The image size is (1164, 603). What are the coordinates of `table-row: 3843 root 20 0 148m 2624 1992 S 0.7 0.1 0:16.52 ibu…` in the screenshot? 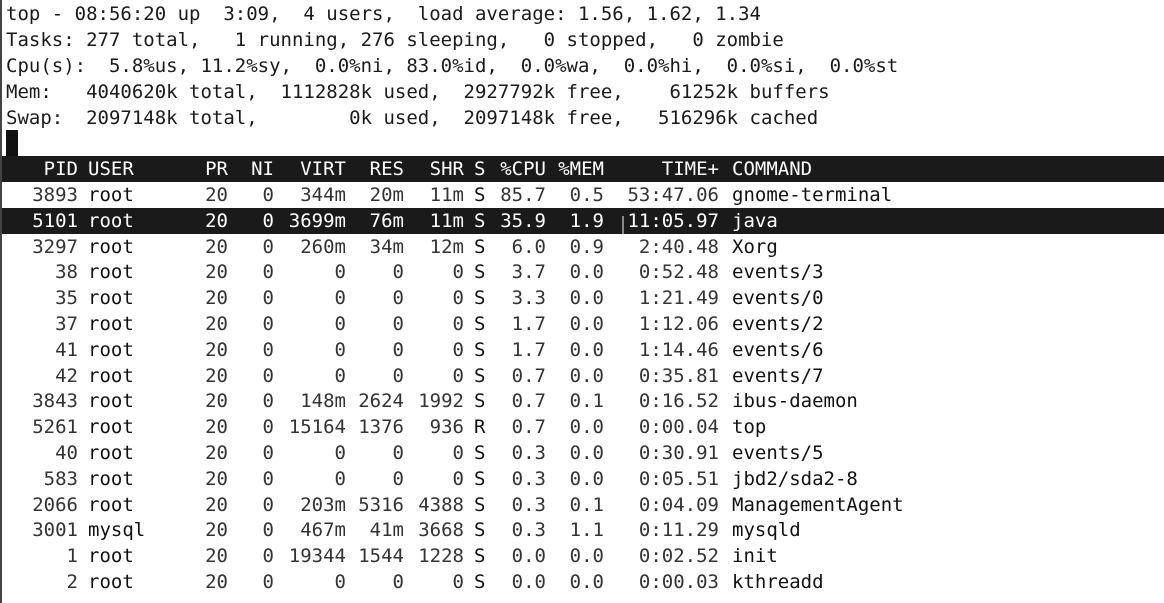 It's located at (583, 401).